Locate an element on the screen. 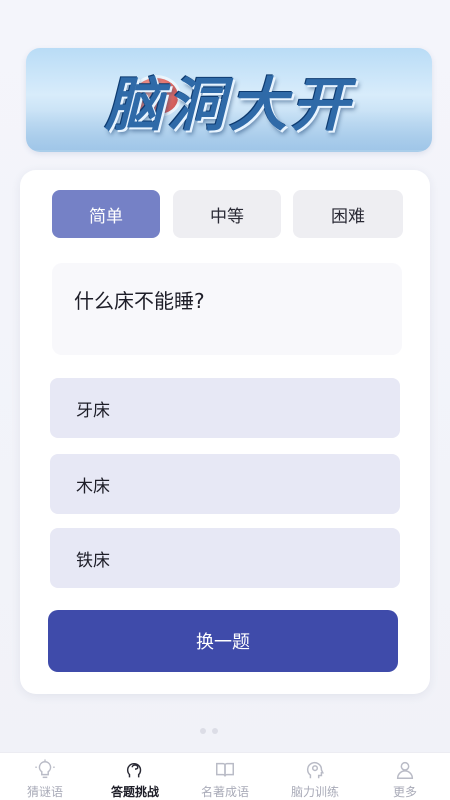  nav-label: 名著成语 is located at coordinates (224, 792).